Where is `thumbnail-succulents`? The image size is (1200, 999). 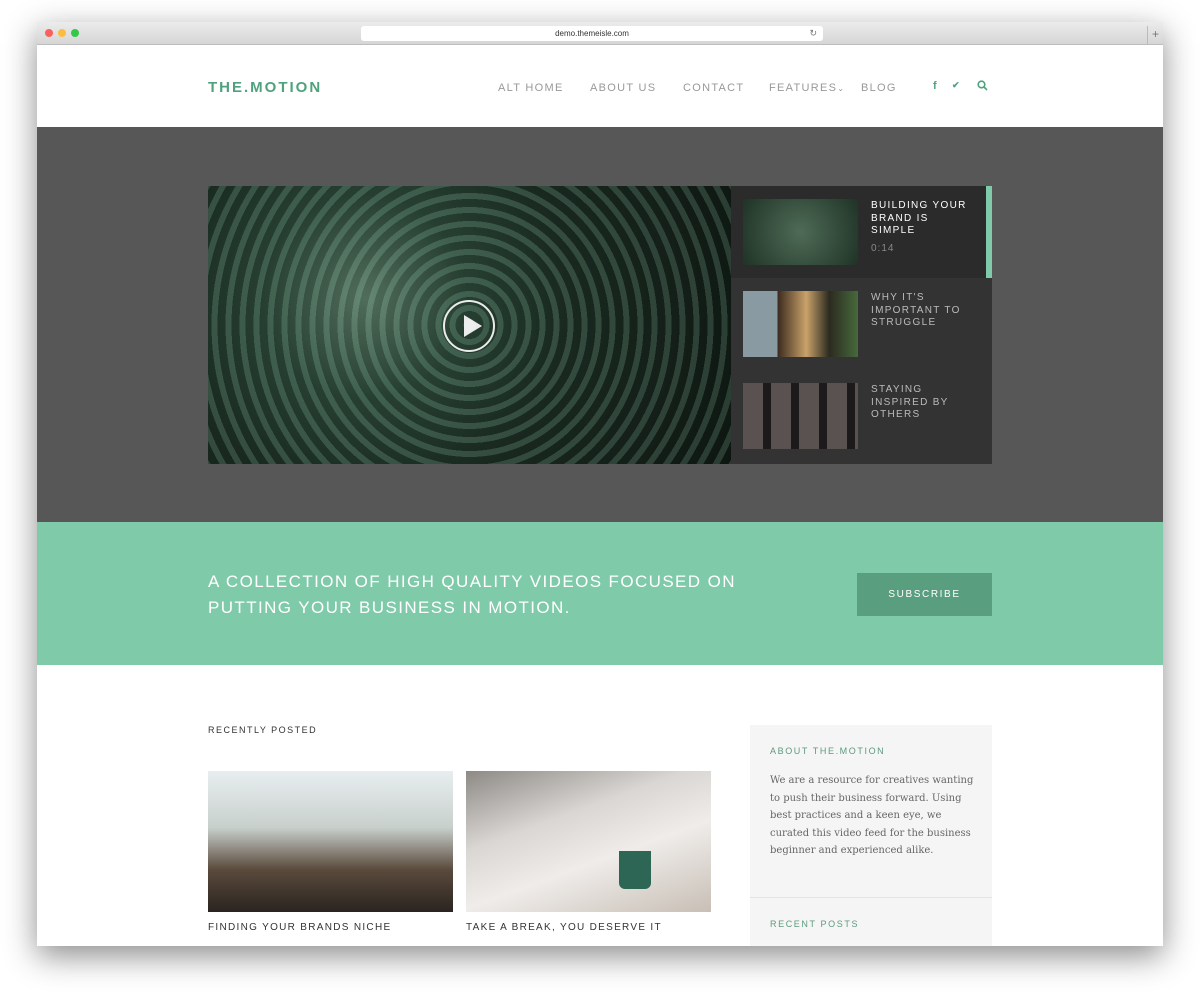
thumbnail-succulents is located at coordinates (800, 232).